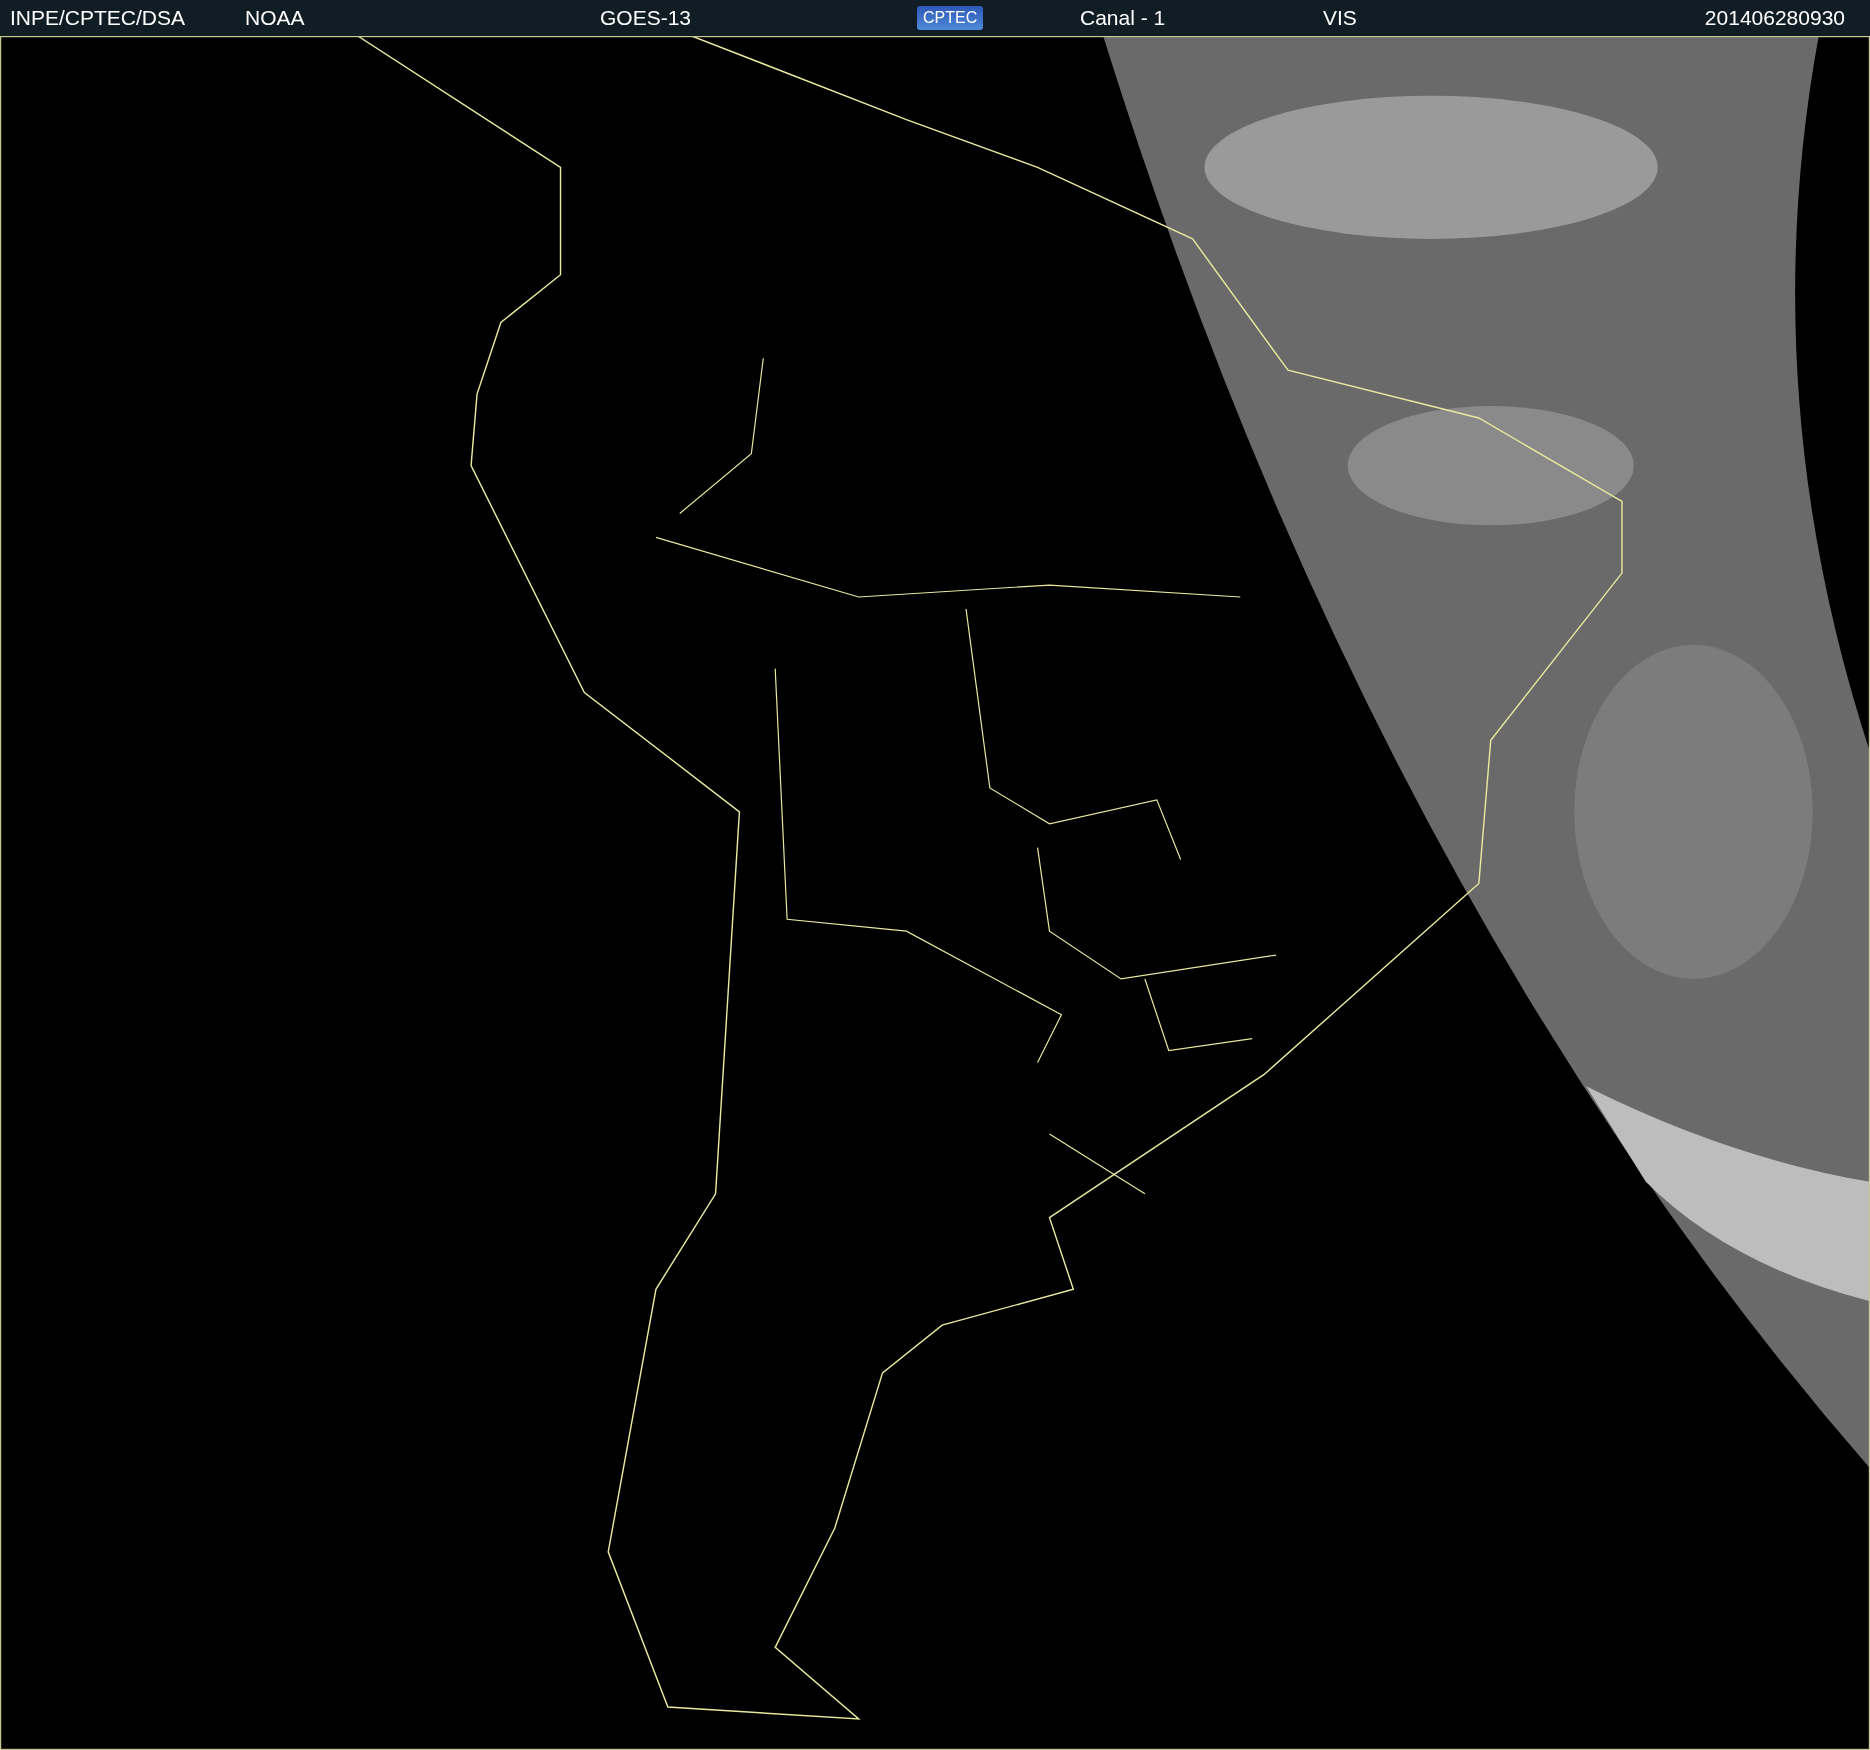  I want to click on logo: CPTEC, so click(950, 18).